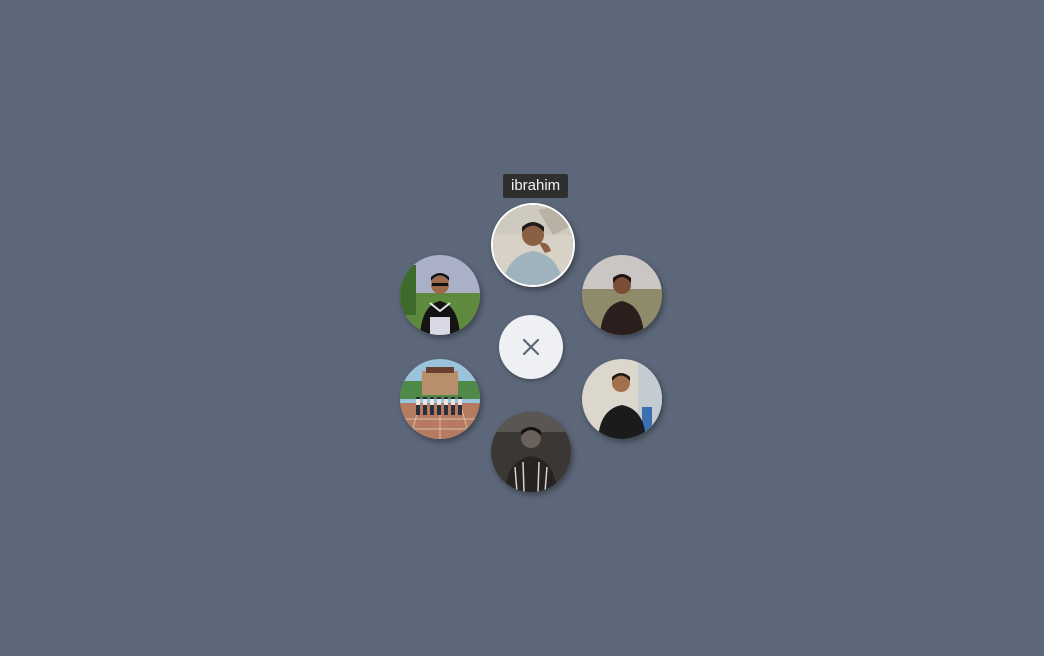 This screenshot has width=1044, height=656. I want to click on avatar-lower-left, so click(440, 399).